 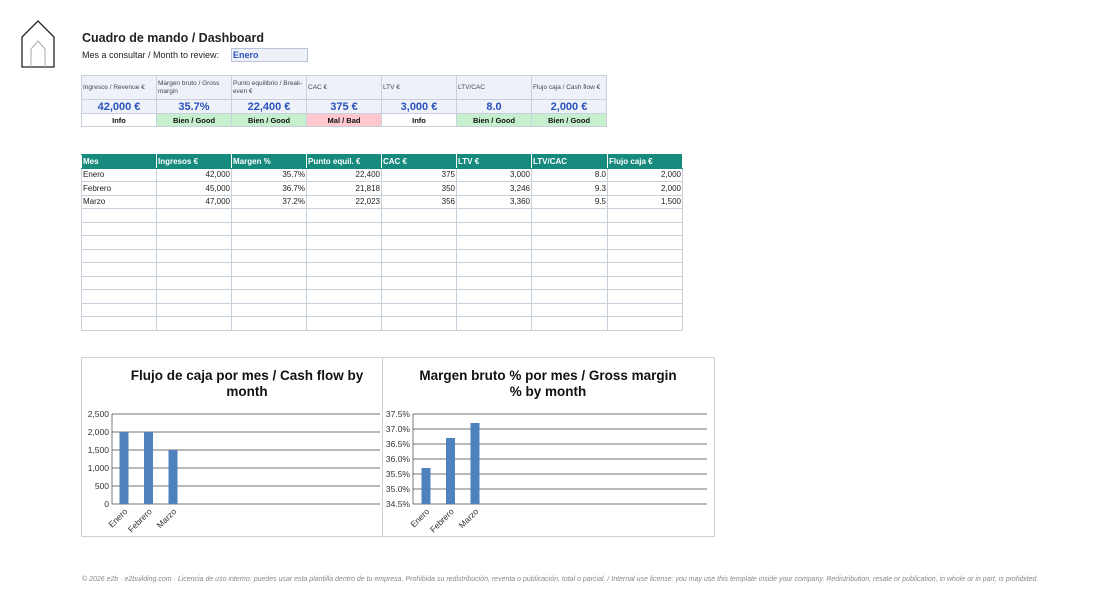 What do you see at coordinates (269, 106) in the screenshot?
I see `kpi-value: 22,400 €` at bounding box center [269, 106].